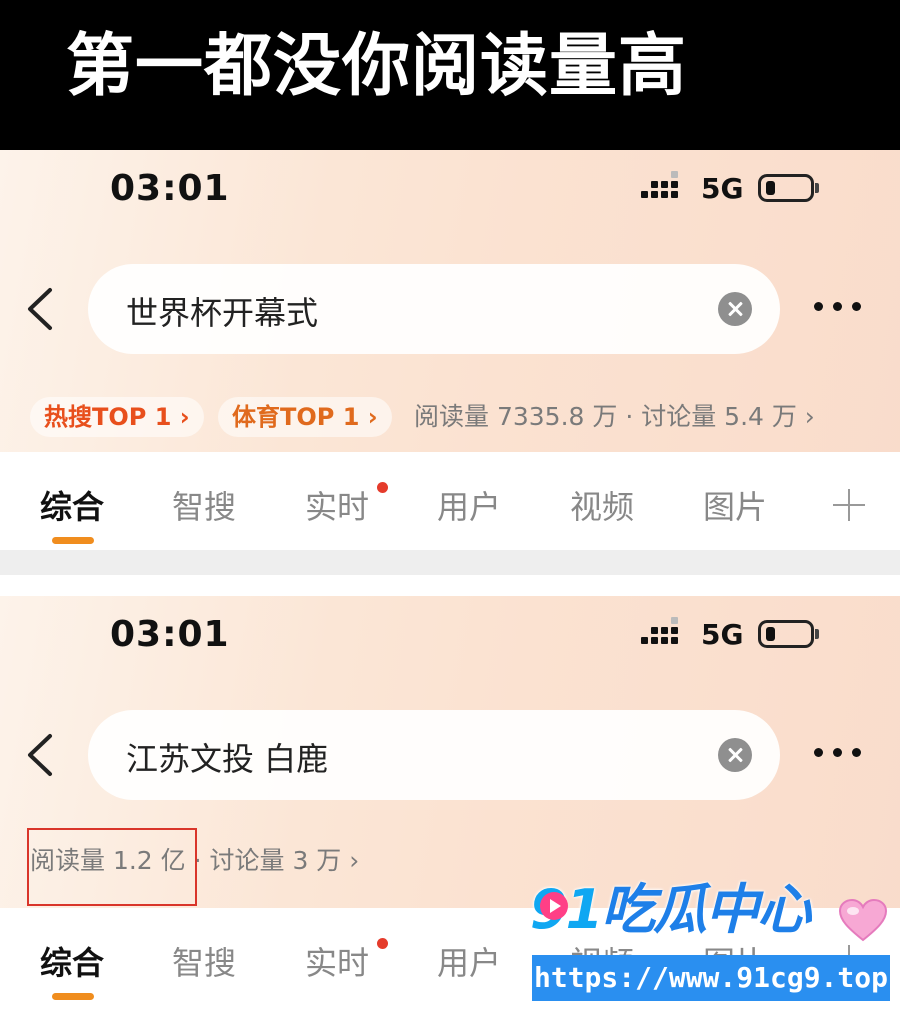  Describe the element at coordinates (450, 586) in the screenshot. I see `divider-white` at that location.